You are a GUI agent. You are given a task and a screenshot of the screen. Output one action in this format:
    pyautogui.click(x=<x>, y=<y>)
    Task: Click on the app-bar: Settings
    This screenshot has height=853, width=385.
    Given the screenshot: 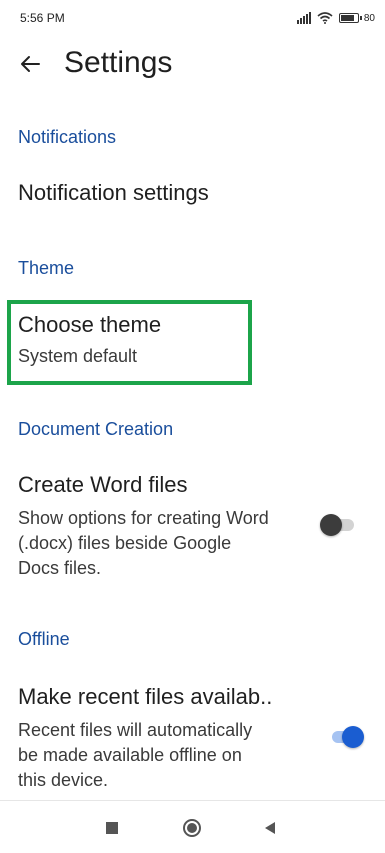 What is the action you would take?
    pyautogui.click(x=192, y=64)
    